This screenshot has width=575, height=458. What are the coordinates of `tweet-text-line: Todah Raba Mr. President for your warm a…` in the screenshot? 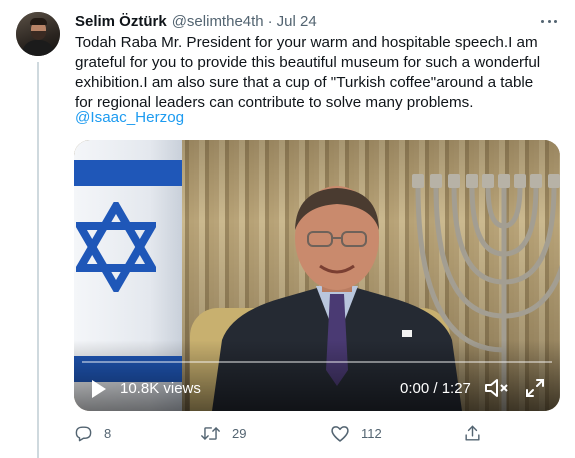 It's located at (306, 42).